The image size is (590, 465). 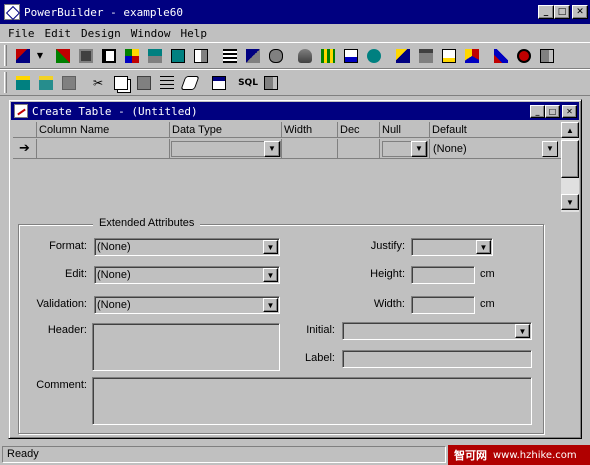 I want to click on menu-design: Design, so click(x=102, y=33).